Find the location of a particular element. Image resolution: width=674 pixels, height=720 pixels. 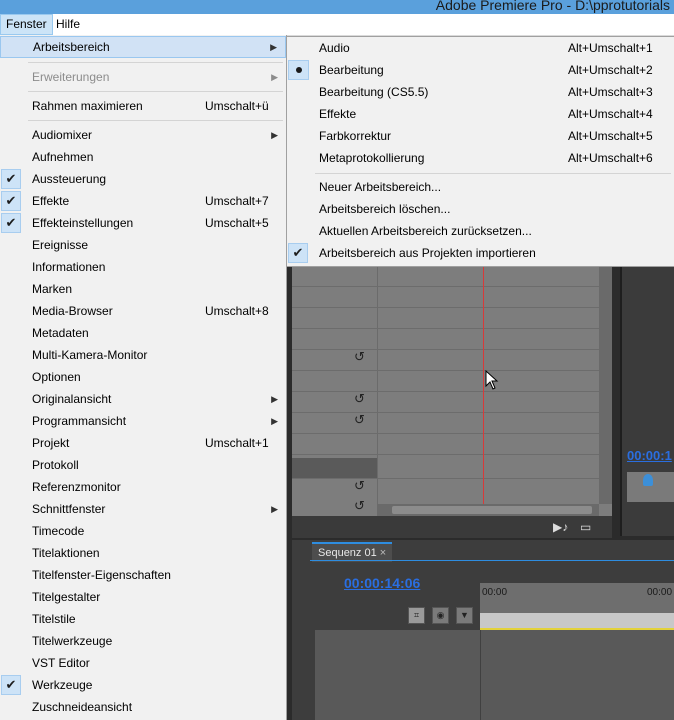

menu-item-marken: Marken is located at coordinates (143, 289).